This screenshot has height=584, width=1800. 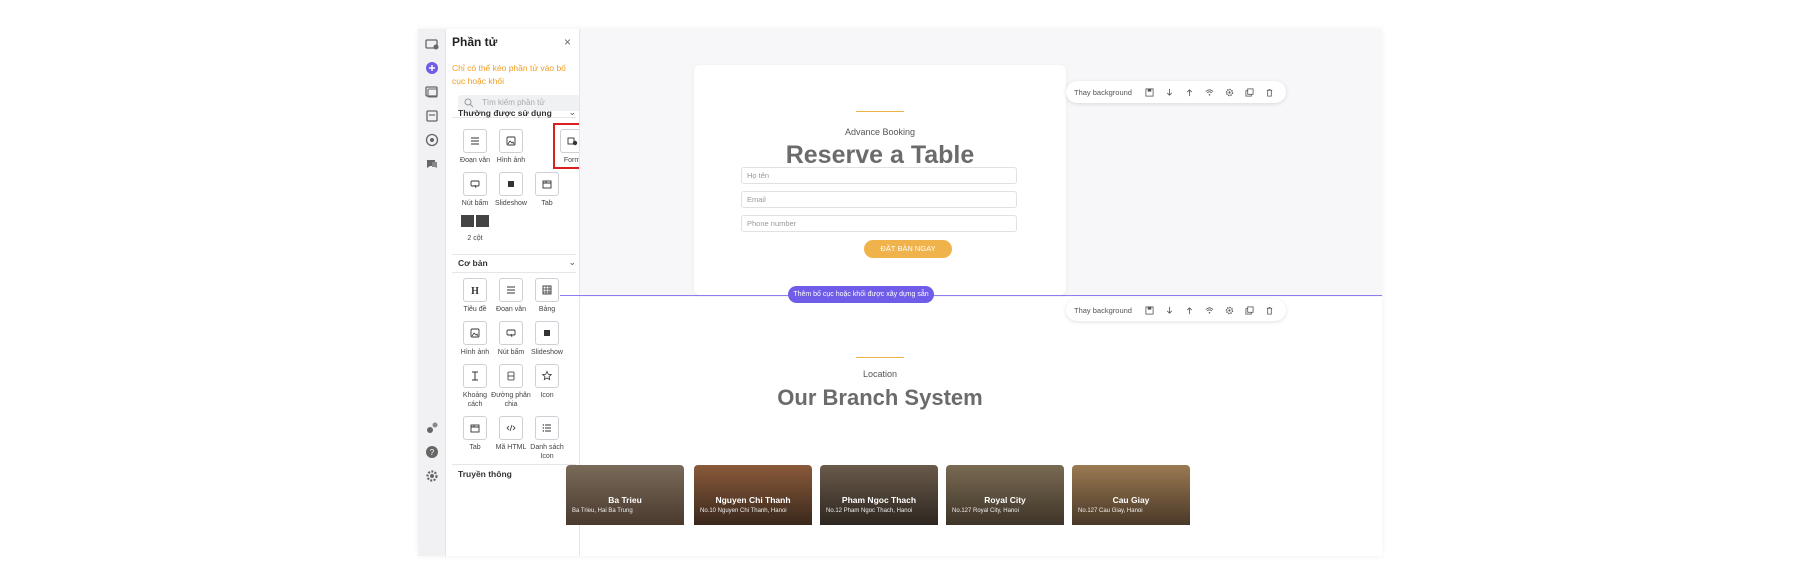 I want to click on element-table: Bảng, so click(x=547, y=296).